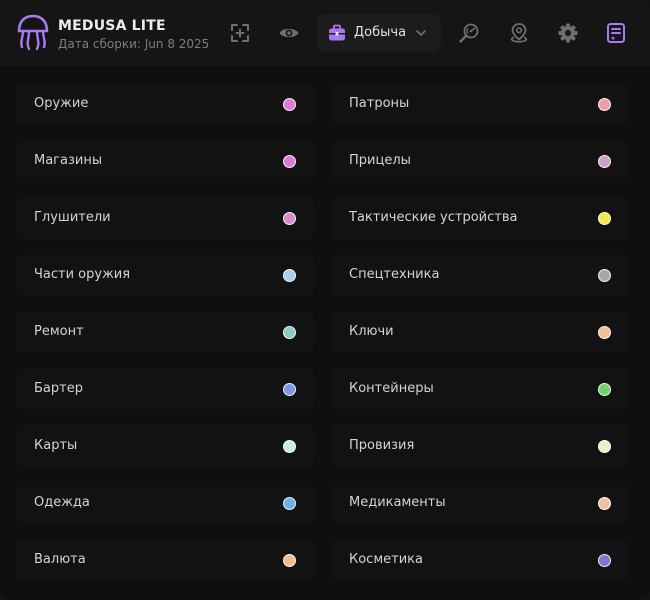 Image resolution: width=650 pixels, height=600 pixels. I want to click on category-item: Спецтехника, so click(480, 275).